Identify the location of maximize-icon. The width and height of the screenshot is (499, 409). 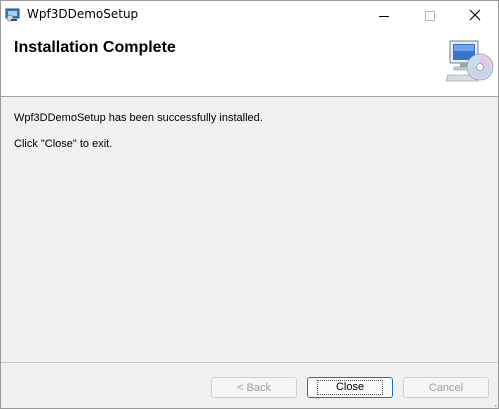
(430, 15).